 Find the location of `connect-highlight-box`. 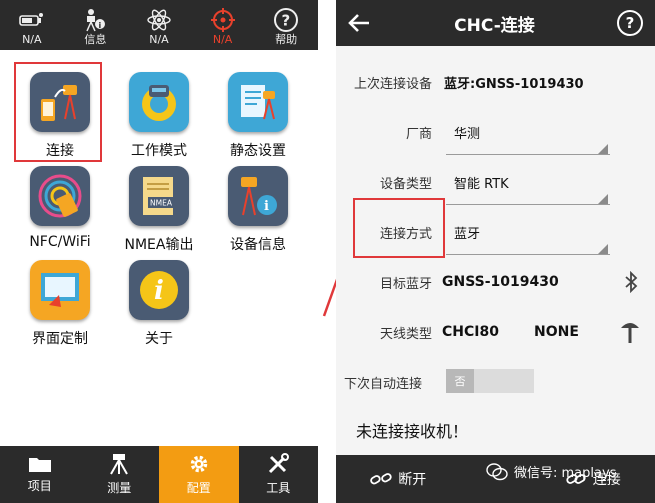

connect-highlight-box is located at coordinates (58, 112).